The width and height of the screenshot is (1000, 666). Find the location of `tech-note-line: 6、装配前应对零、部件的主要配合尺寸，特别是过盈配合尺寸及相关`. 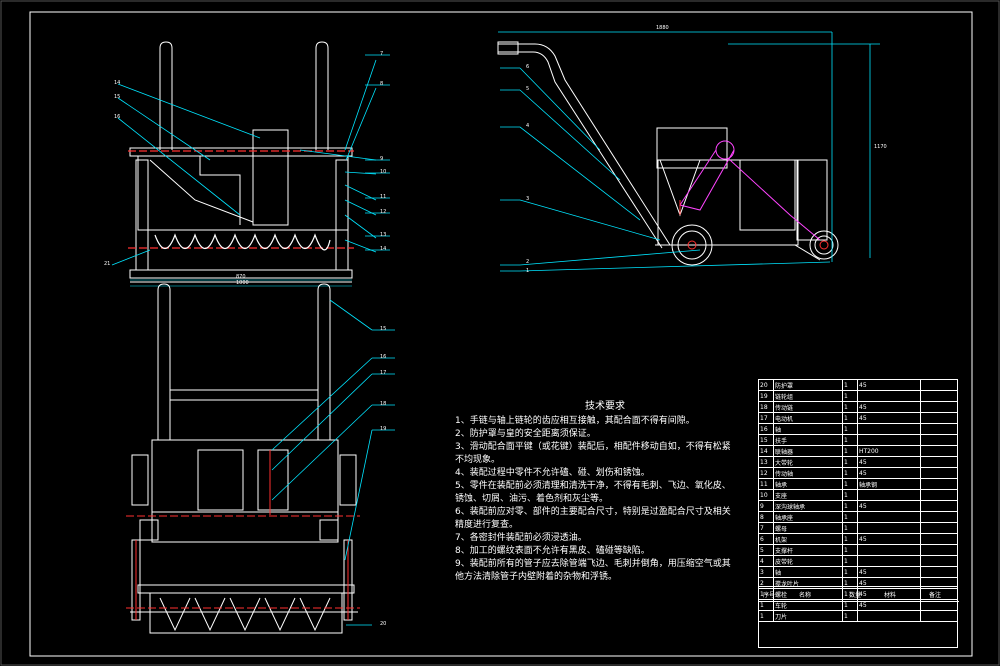

tech-note-line: 6、装配前应对零、部件的主要配合尺寸，特别是过盈配合尺寸及相关 is located at coordinates (593, 512).